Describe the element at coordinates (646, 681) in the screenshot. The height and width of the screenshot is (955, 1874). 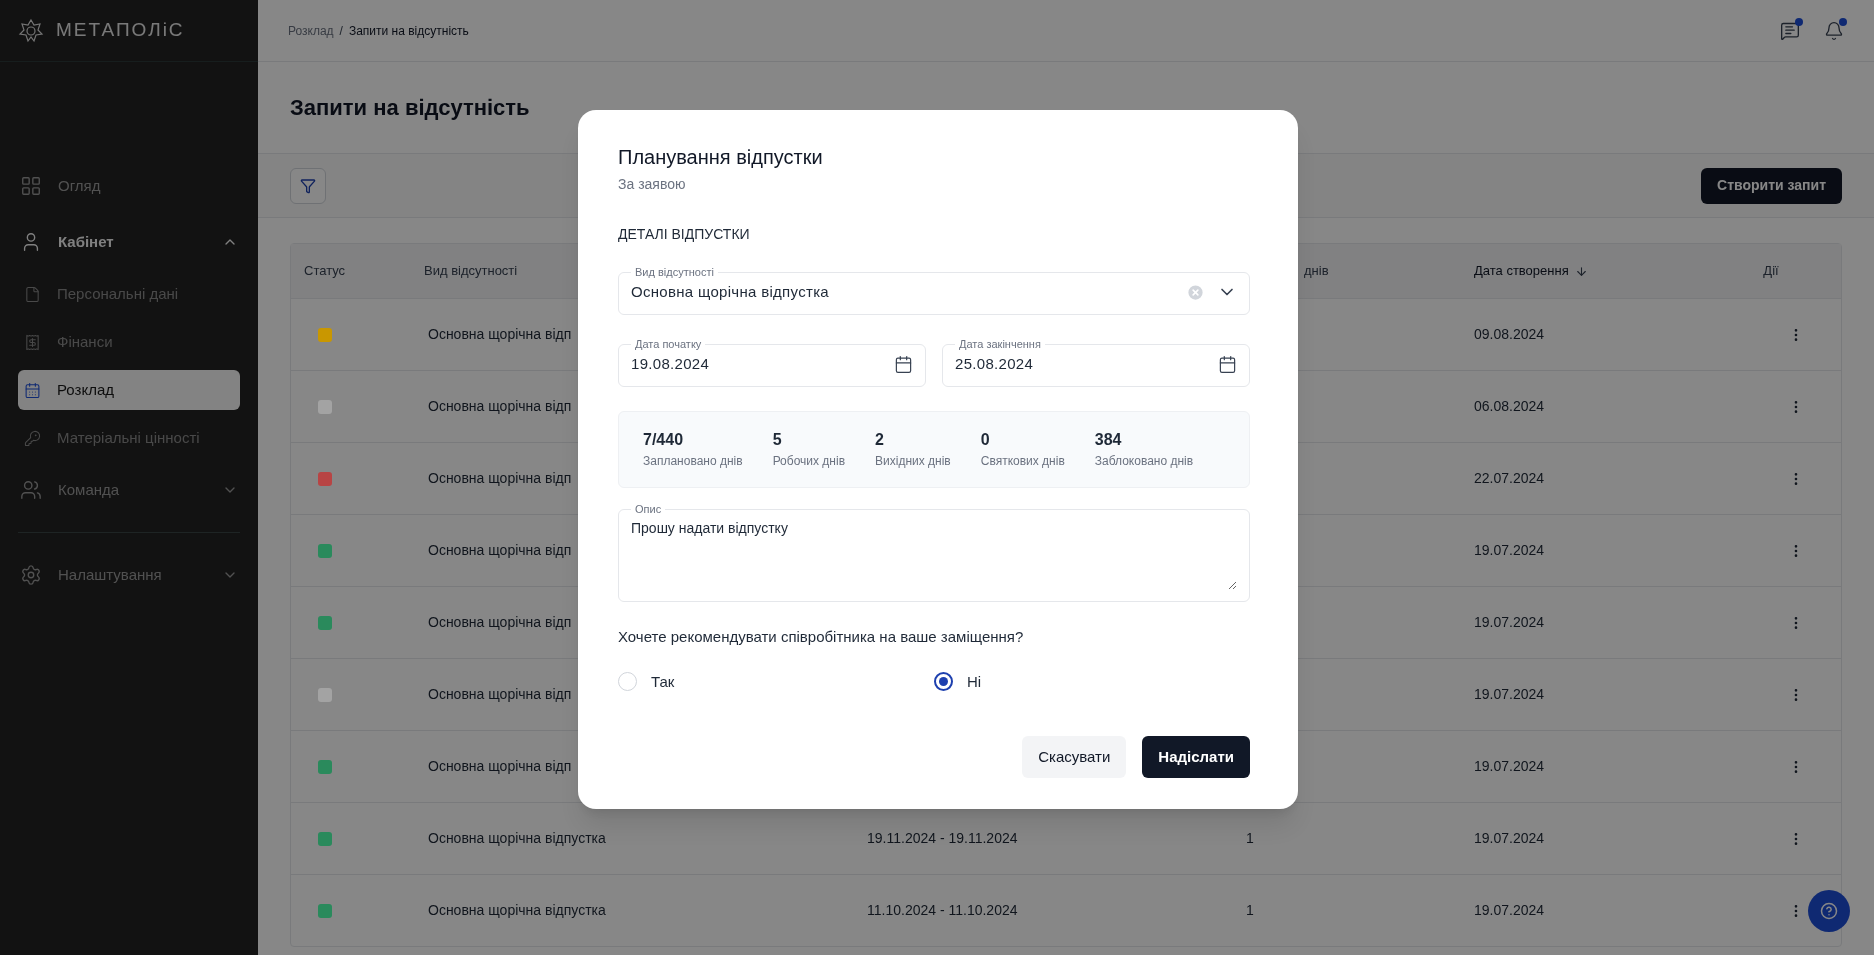
I see `radio-option: Так` at that location.